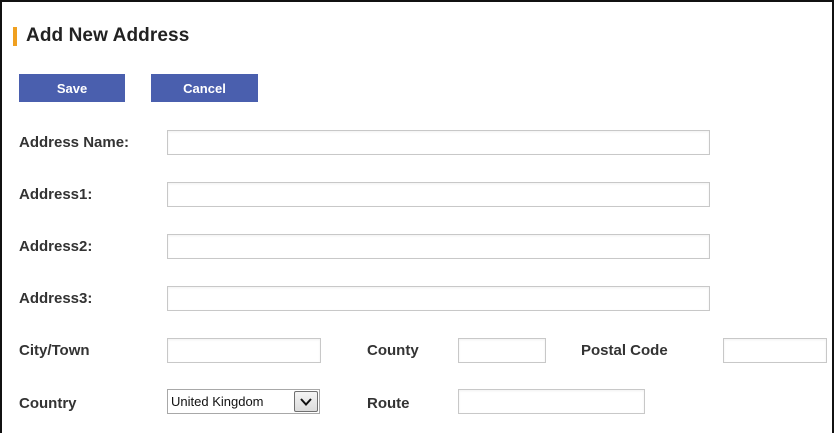 This screenshot has height=433, width=838. What do you see at coordinates (502, 350) in the screenshot?
I see `county-input` at bounding box center [502, 350].